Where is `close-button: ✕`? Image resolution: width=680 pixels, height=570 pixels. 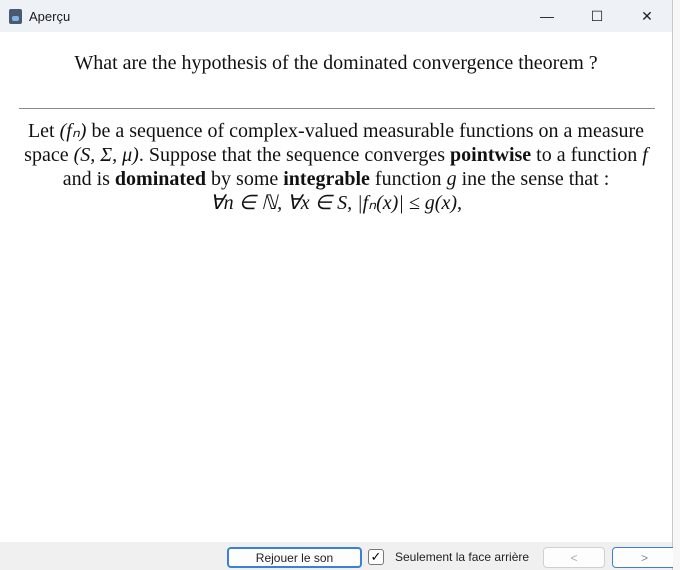
close-button: ✕ is located at coordinates (647, 16).